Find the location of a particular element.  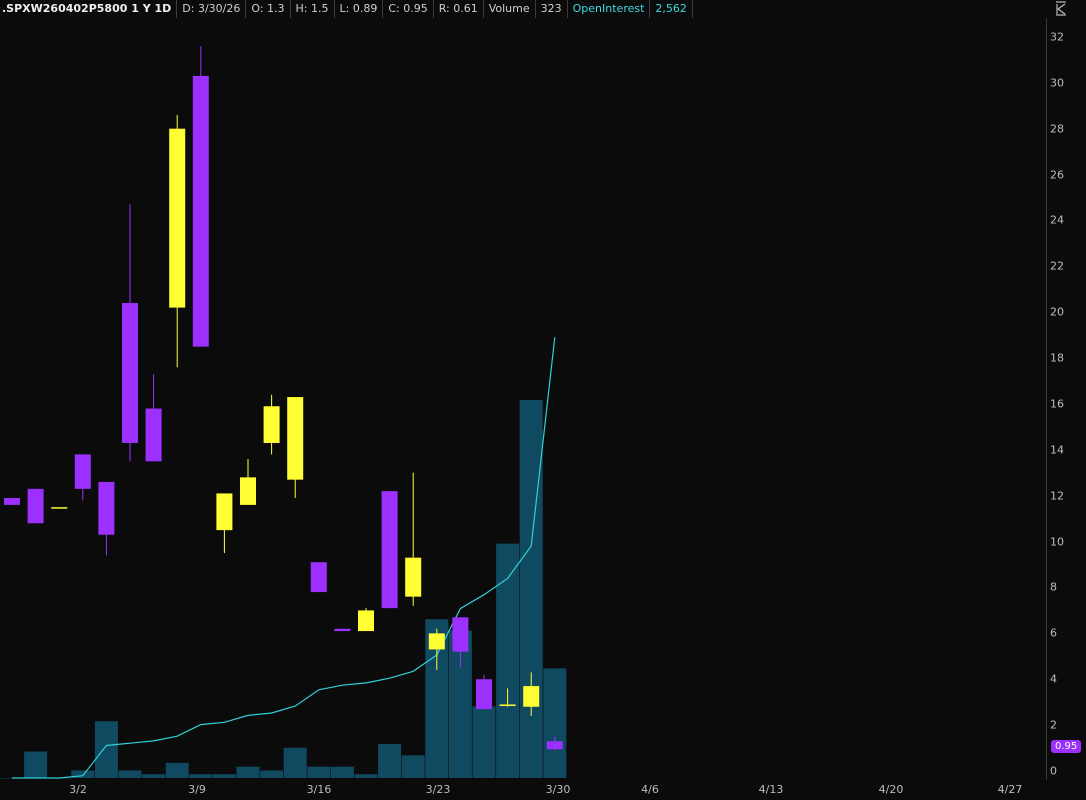

y-tick-label: 8 is located at coordinates (1053, 587).